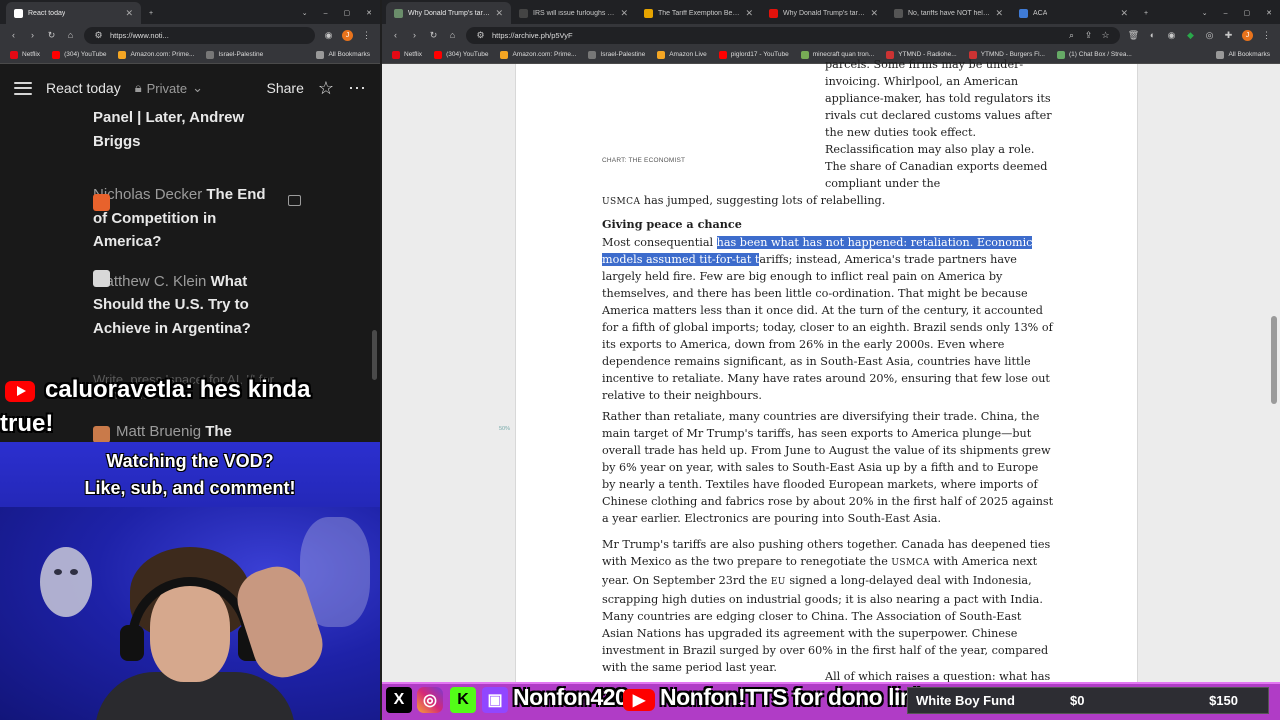 The height and width of the screenshot is (720, 1280). I want to click on share-button: Share, so click(285, 88).